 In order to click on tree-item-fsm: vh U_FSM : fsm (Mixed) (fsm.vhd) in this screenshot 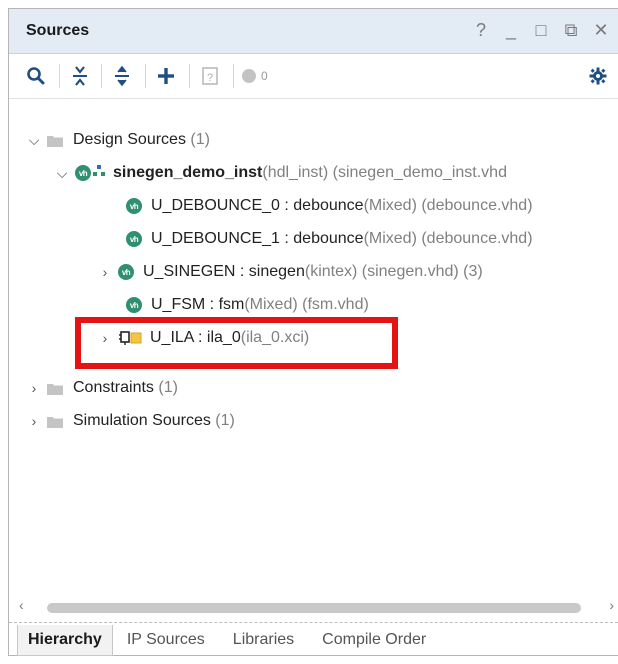, I will do `click(247, 305)`.